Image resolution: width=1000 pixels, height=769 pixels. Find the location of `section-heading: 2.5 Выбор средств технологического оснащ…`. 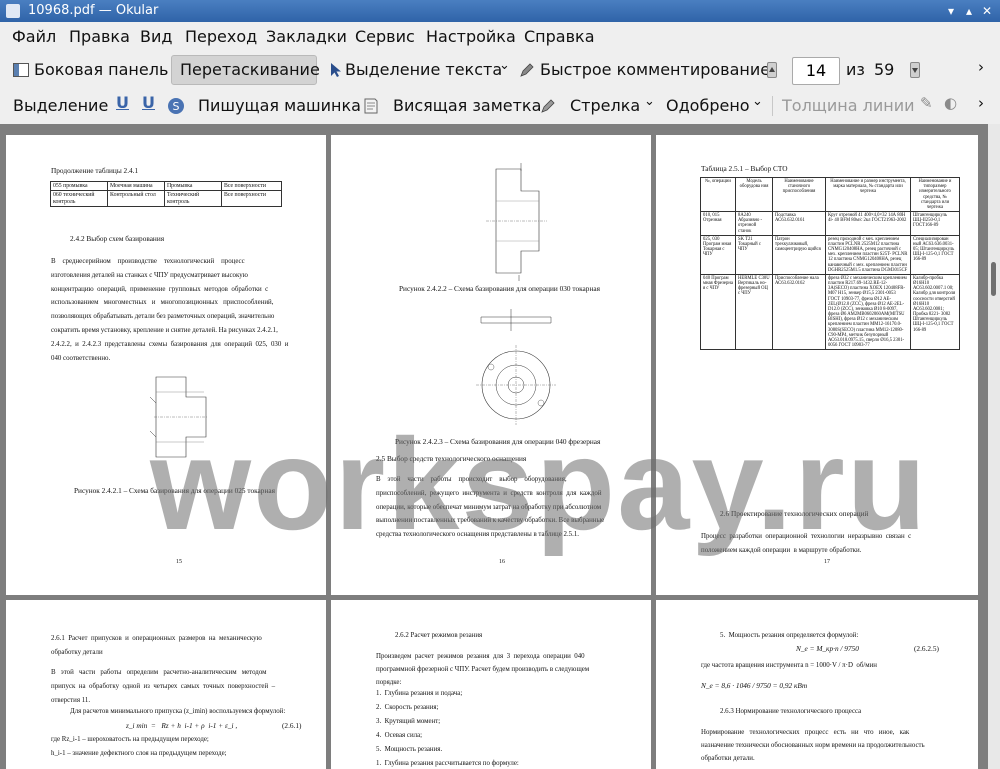

section-heading: 2.5 Выбор средств технологического оснащ… is located at coordinates (451, 458).